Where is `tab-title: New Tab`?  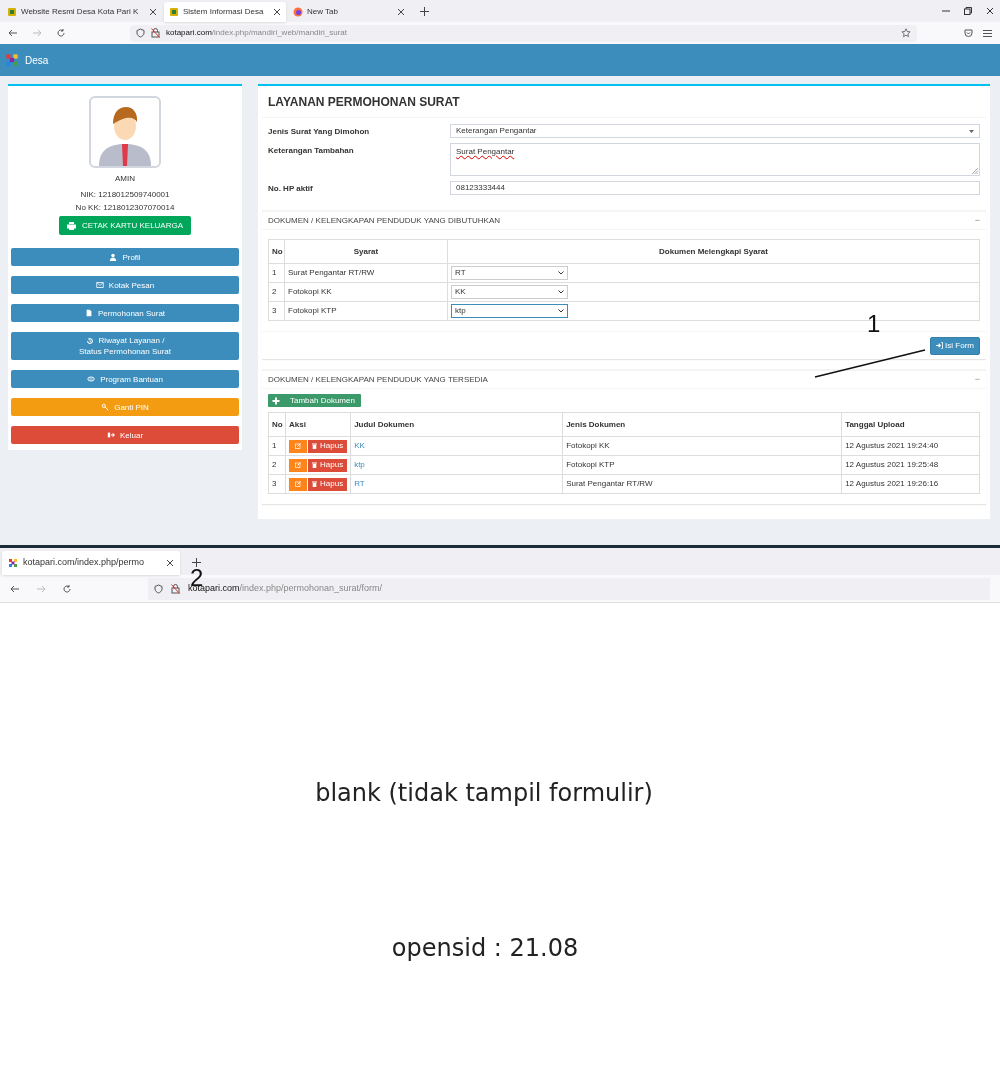 tab-title: New Tab is located at coordinates (323, 12).